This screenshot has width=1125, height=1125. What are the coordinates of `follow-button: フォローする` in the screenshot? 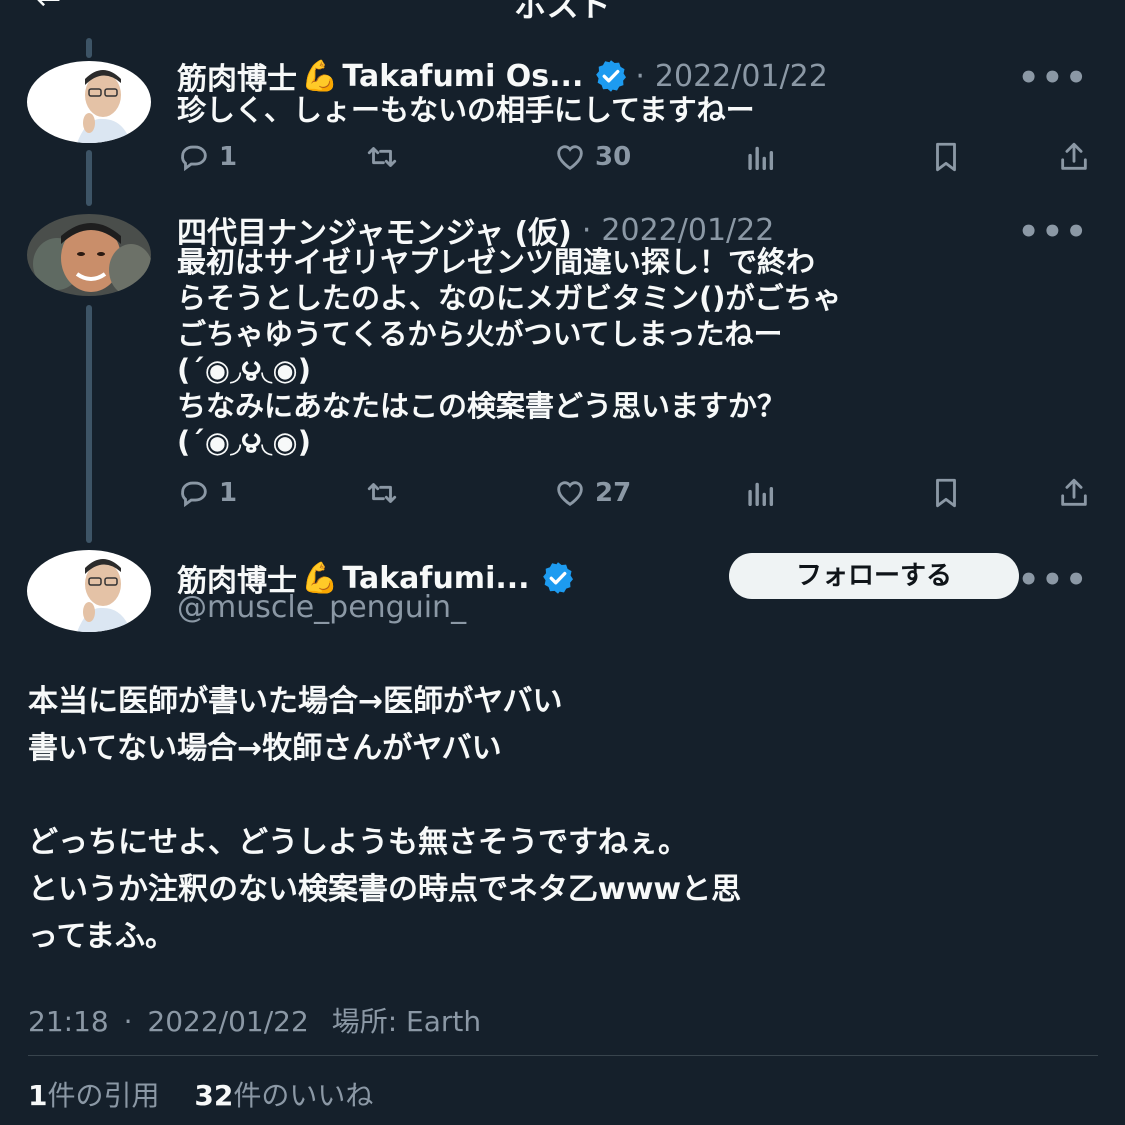 It's located at (874, 576).